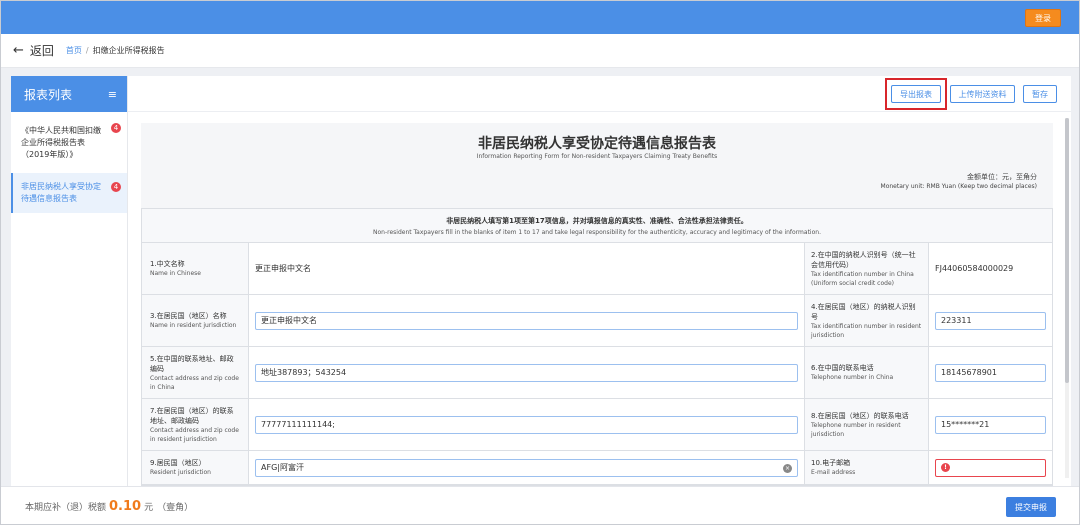 The height and width of the screenshot is (525, 1080). Describe the element at coordinates (860, 415) in the screenshot. I see `label-zh: 8.在居民国（地区）的联系电话` at that location.